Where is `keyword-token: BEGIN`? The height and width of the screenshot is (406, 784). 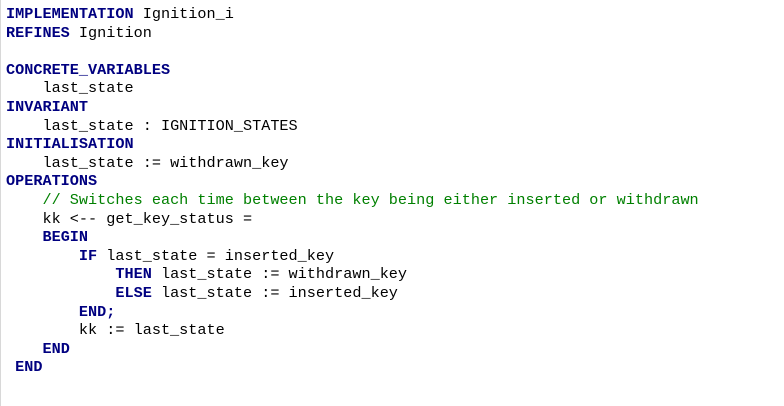
keyword-token: BEGIN is located at coordinates (65, 237).